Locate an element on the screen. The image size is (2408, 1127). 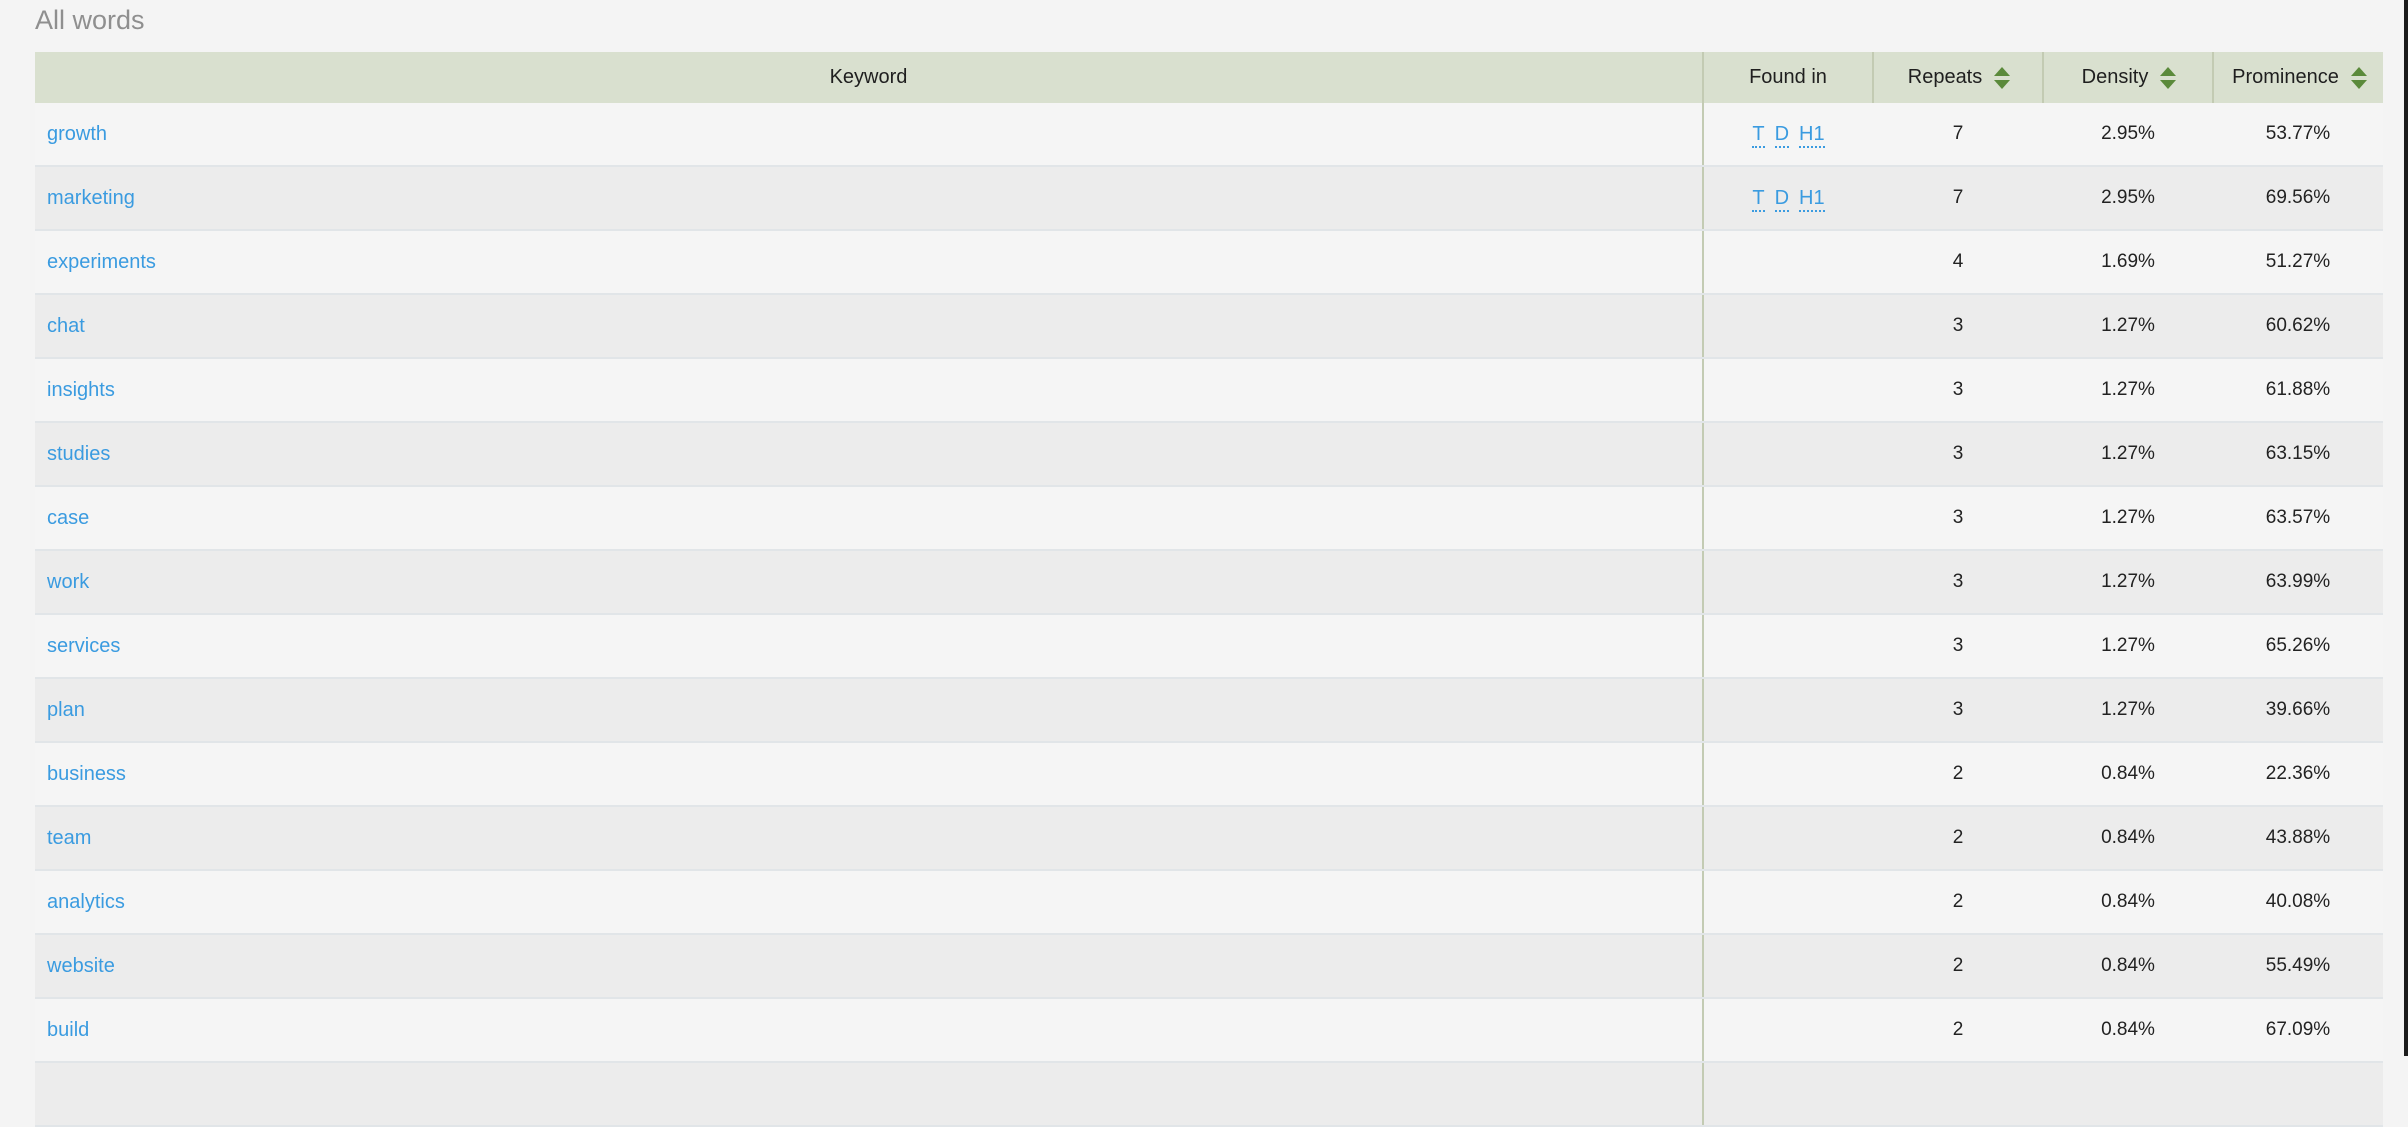
header-keyword: Keyword is located at coordinates (869, 77).